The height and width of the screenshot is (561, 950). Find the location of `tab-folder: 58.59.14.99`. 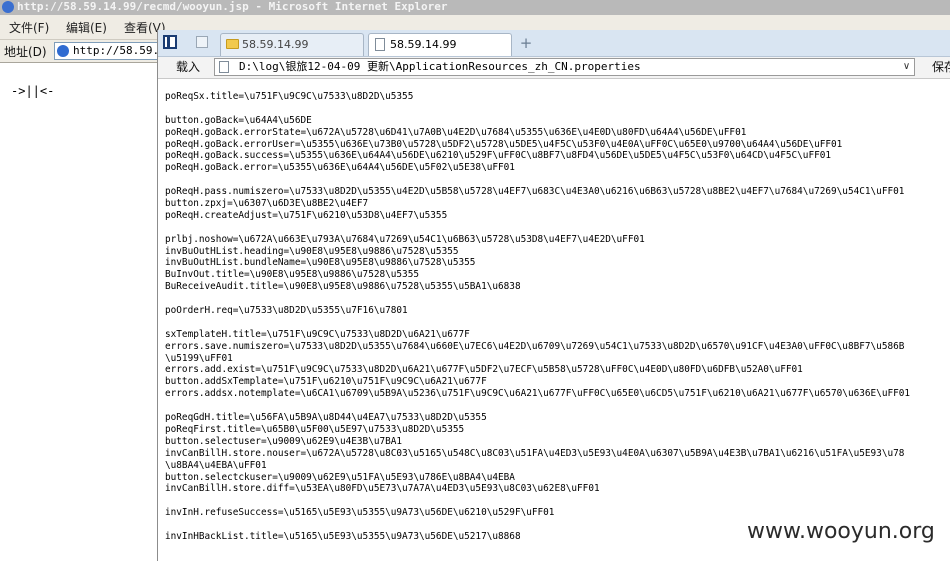

tab-folder: 58.59.14.99 is located at coordinates (292, 44).